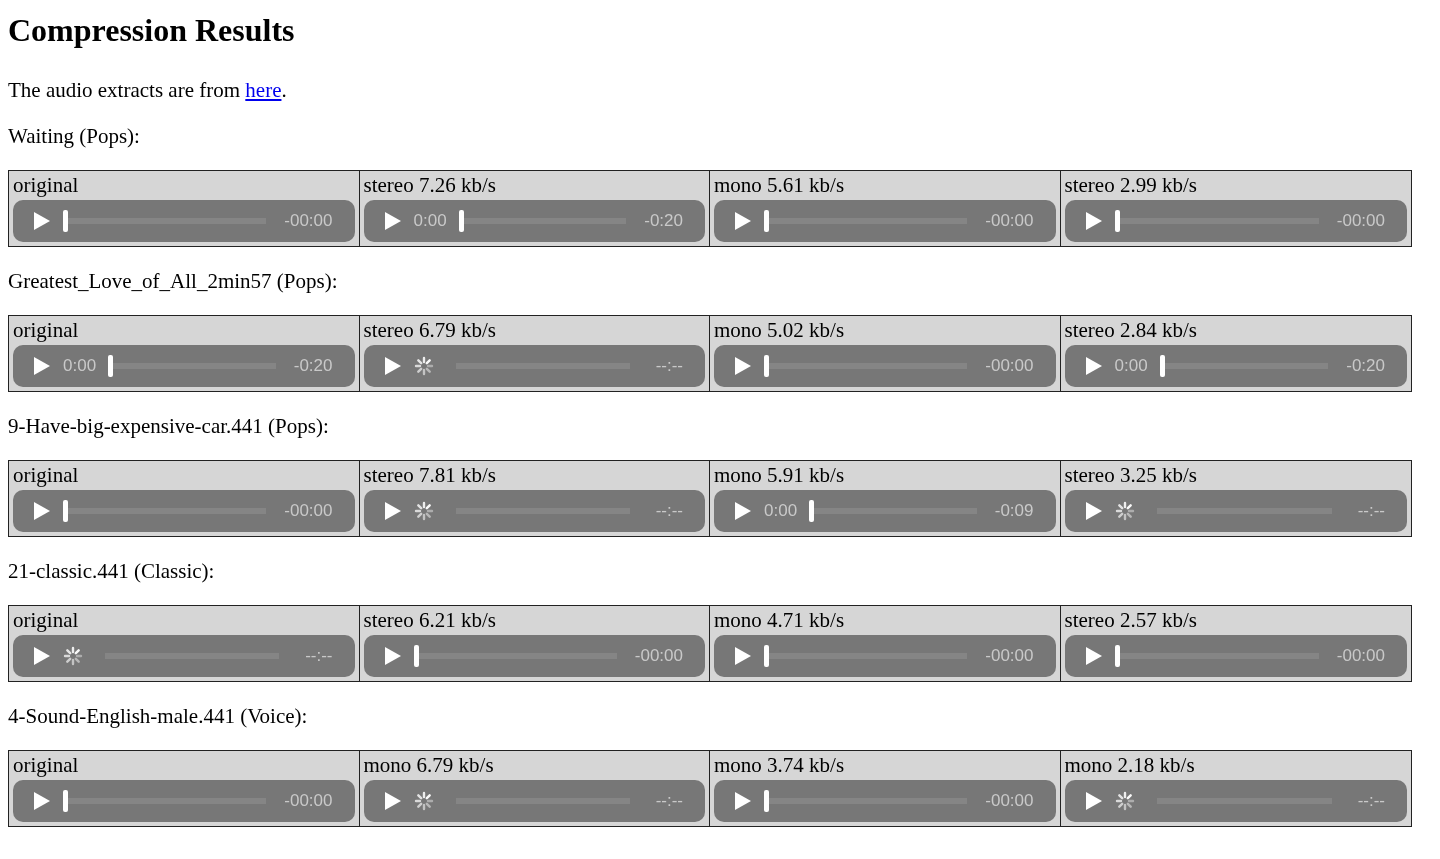  What do you see at coordinates (429, 185) in the screenshot?
I see `bitrate-label: stereo 7.26 kb/s` at bounding box center [429, 185].